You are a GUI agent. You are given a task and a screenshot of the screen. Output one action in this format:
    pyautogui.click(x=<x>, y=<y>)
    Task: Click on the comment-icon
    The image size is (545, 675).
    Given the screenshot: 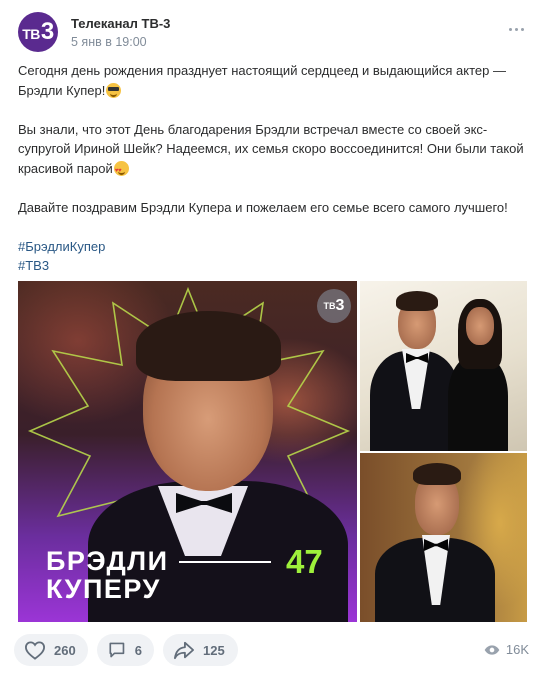 What is the action you would take?
    pyautogui.click(x=117, y=650)
    